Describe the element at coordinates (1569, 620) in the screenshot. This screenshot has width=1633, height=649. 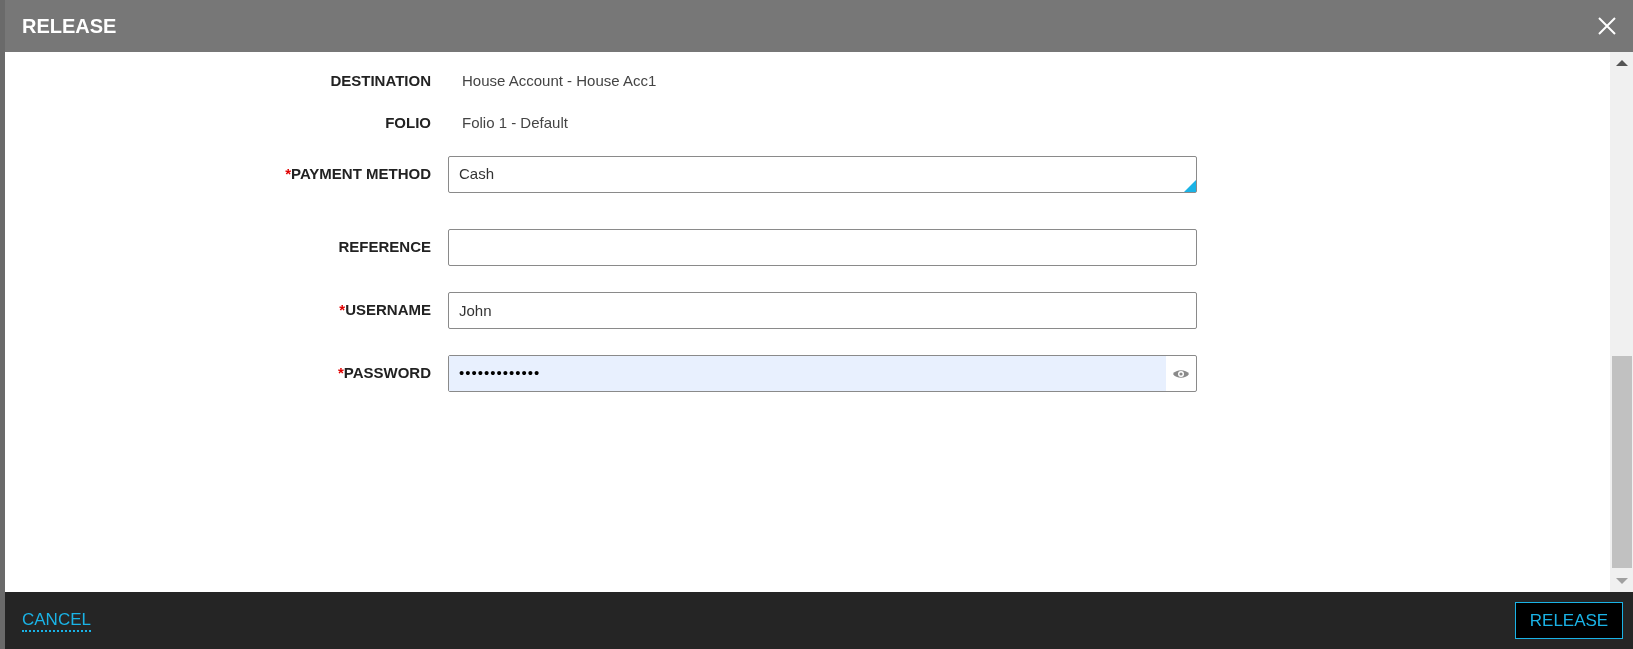
I see `release-button: RELEASE` at that location.